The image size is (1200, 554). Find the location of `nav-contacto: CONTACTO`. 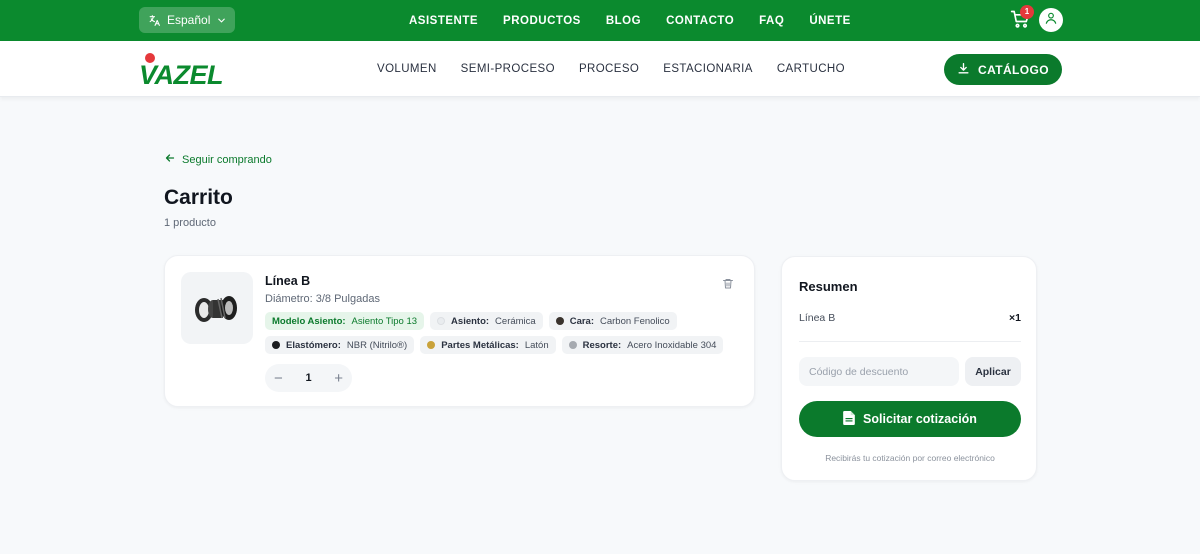

nav-contacto: CONTACTO is located at coordinates (700, 21).